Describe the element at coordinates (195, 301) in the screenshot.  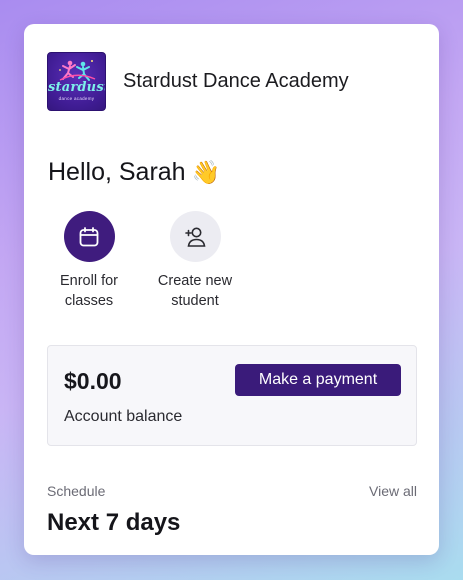
I see `create-student-label-line2: student` at that location.